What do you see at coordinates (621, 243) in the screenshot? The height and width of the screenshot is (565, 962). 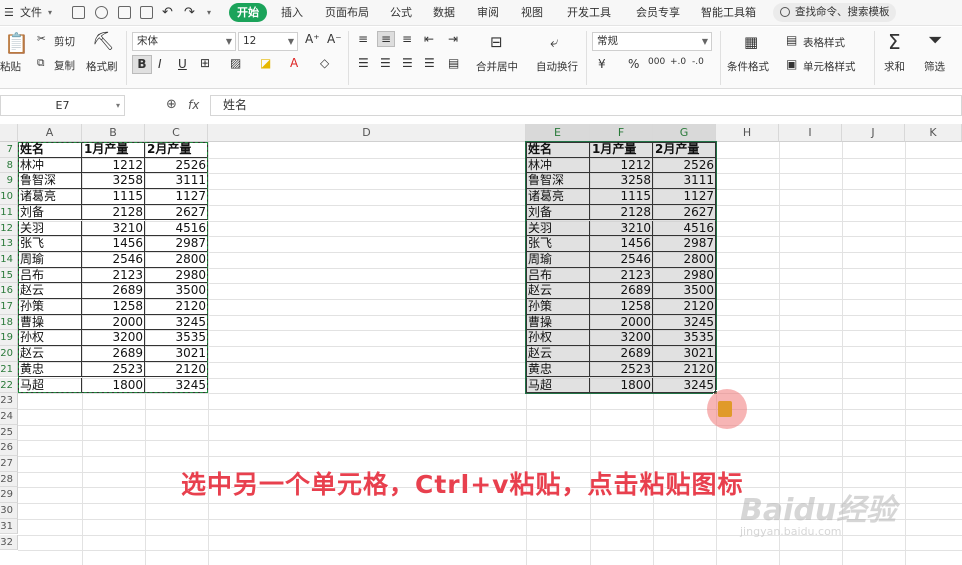 I see `pasted-table-cell: 1456` at bounding box center [621, 243].